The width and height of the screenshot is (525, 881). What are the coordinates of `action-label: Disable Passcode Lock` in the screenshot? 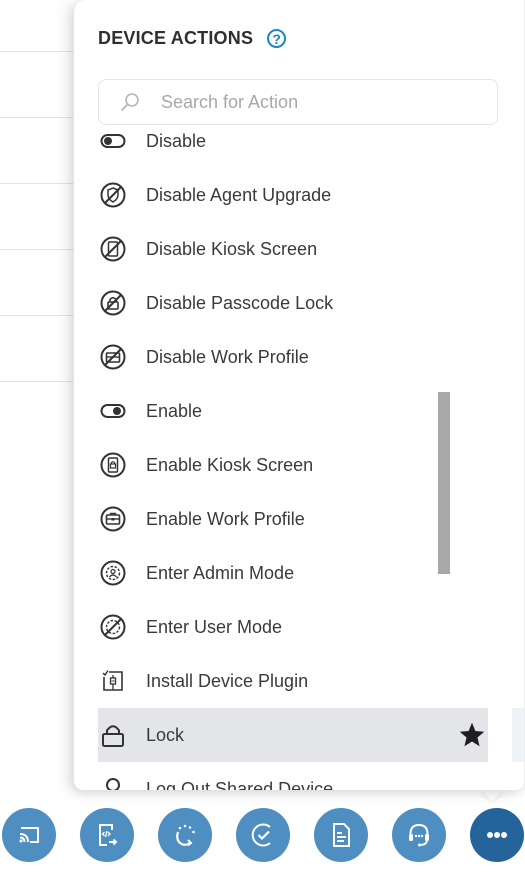 It's located at (240, 302).